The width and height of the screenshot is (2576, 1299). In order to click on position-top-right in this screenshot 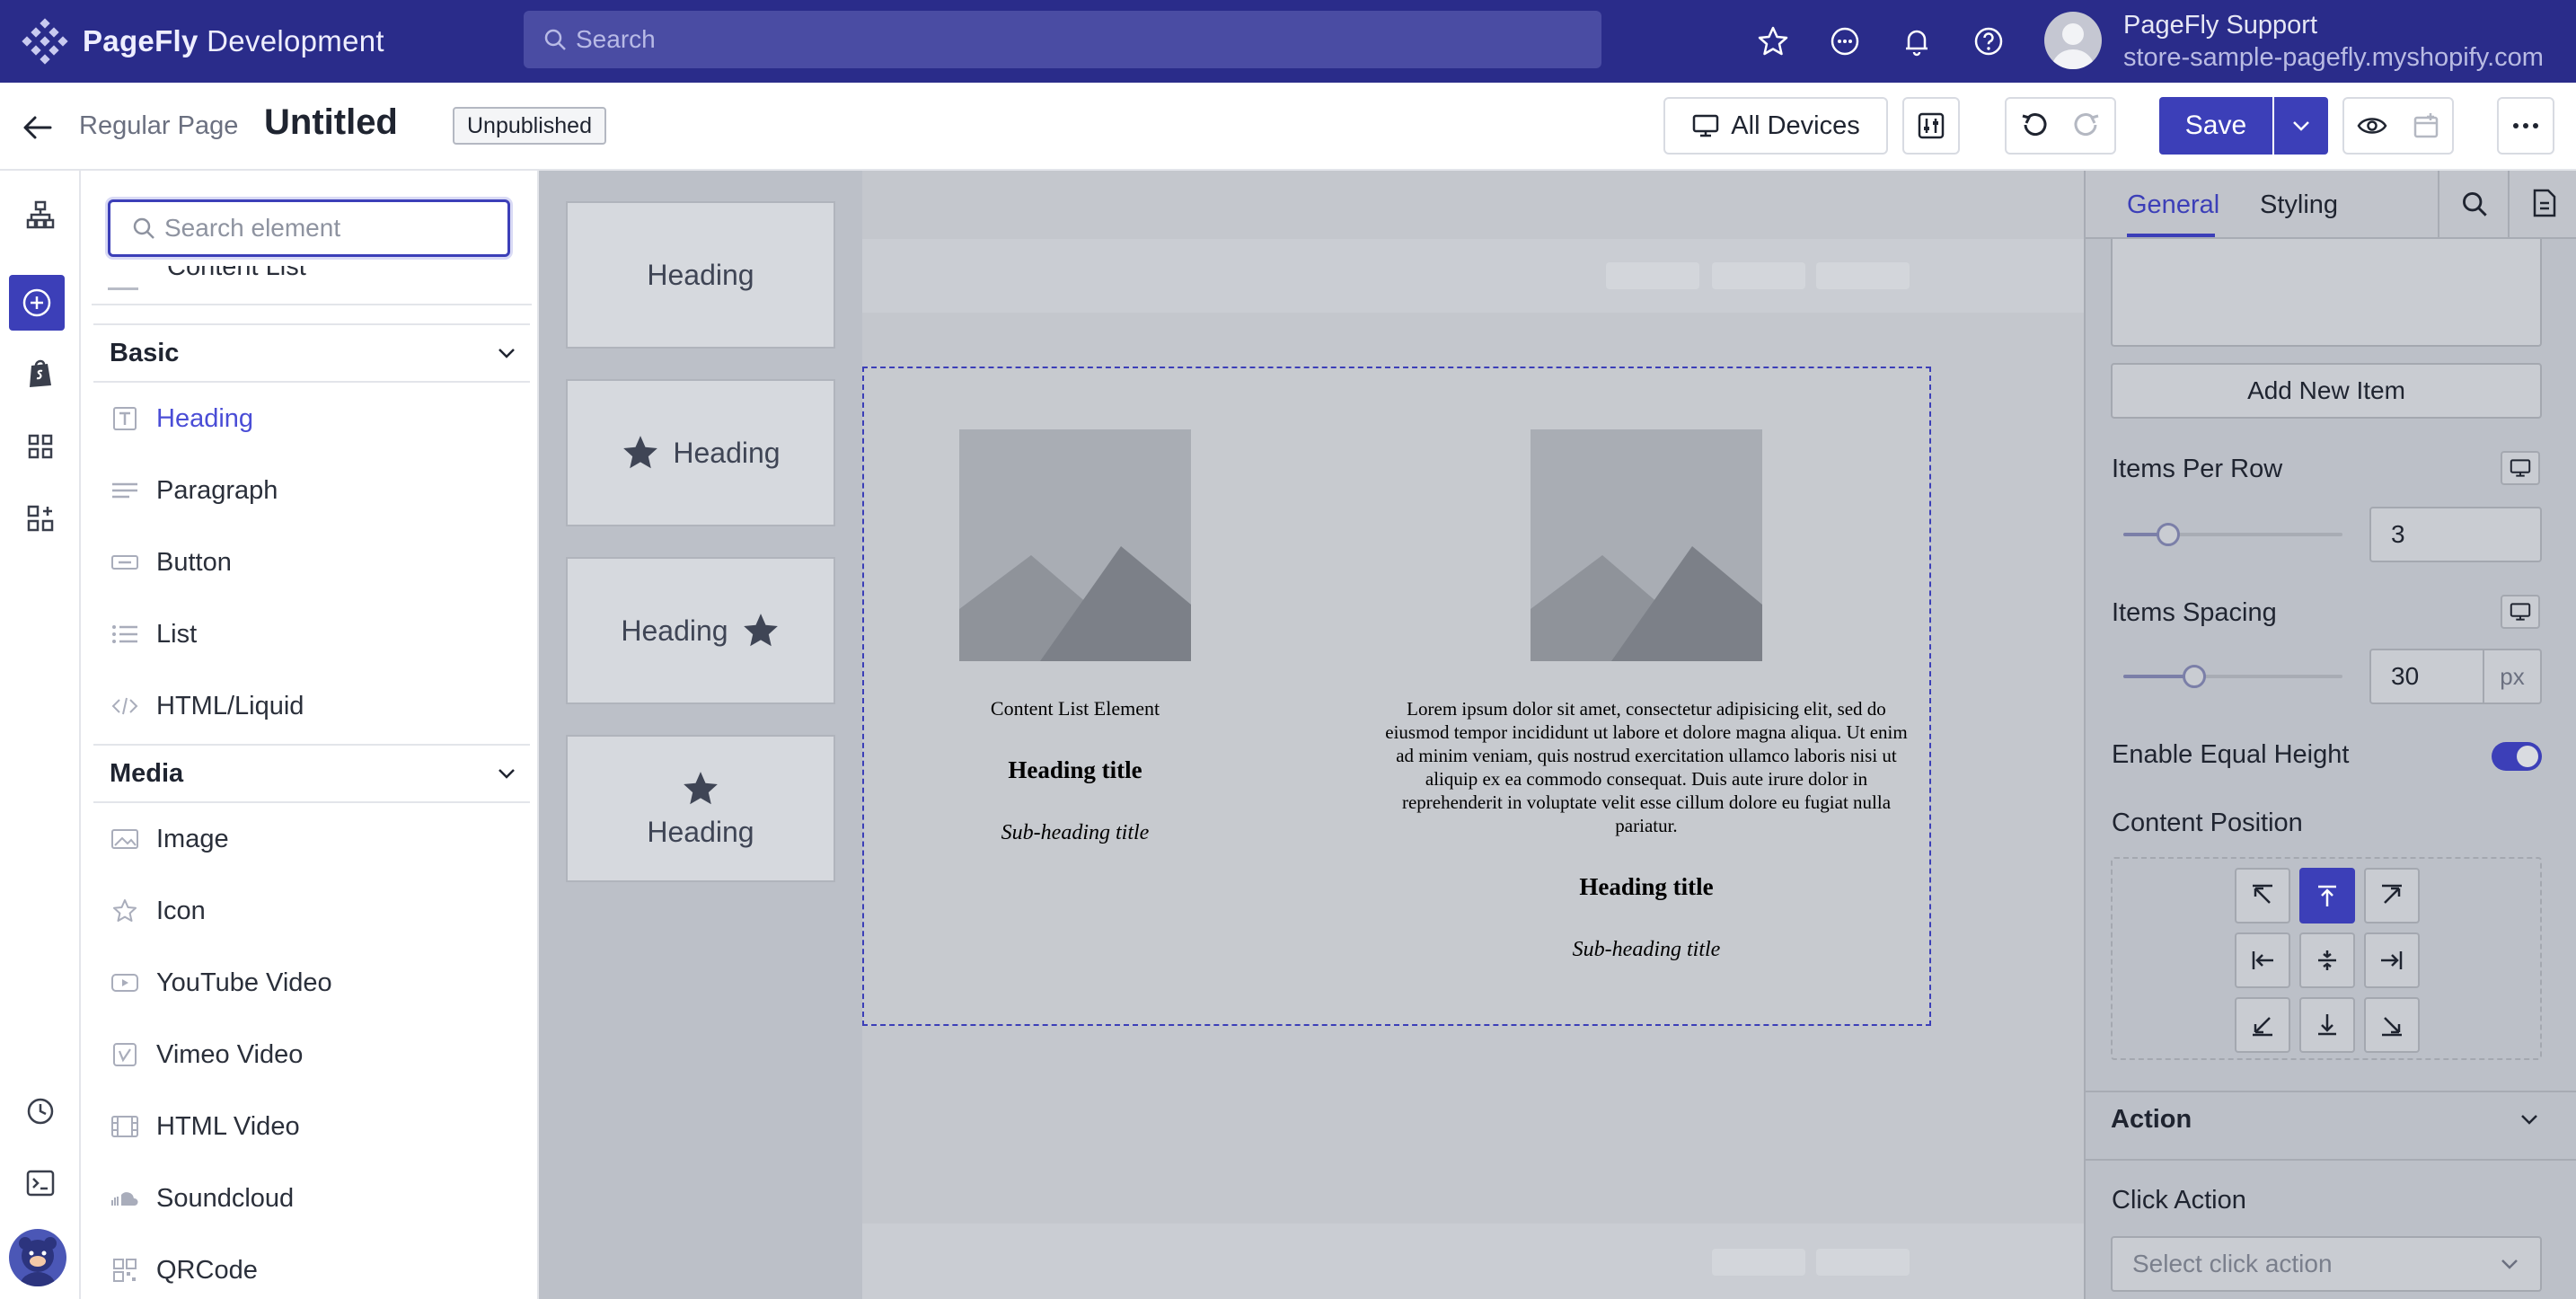, I will do `click(2392, 896)`.